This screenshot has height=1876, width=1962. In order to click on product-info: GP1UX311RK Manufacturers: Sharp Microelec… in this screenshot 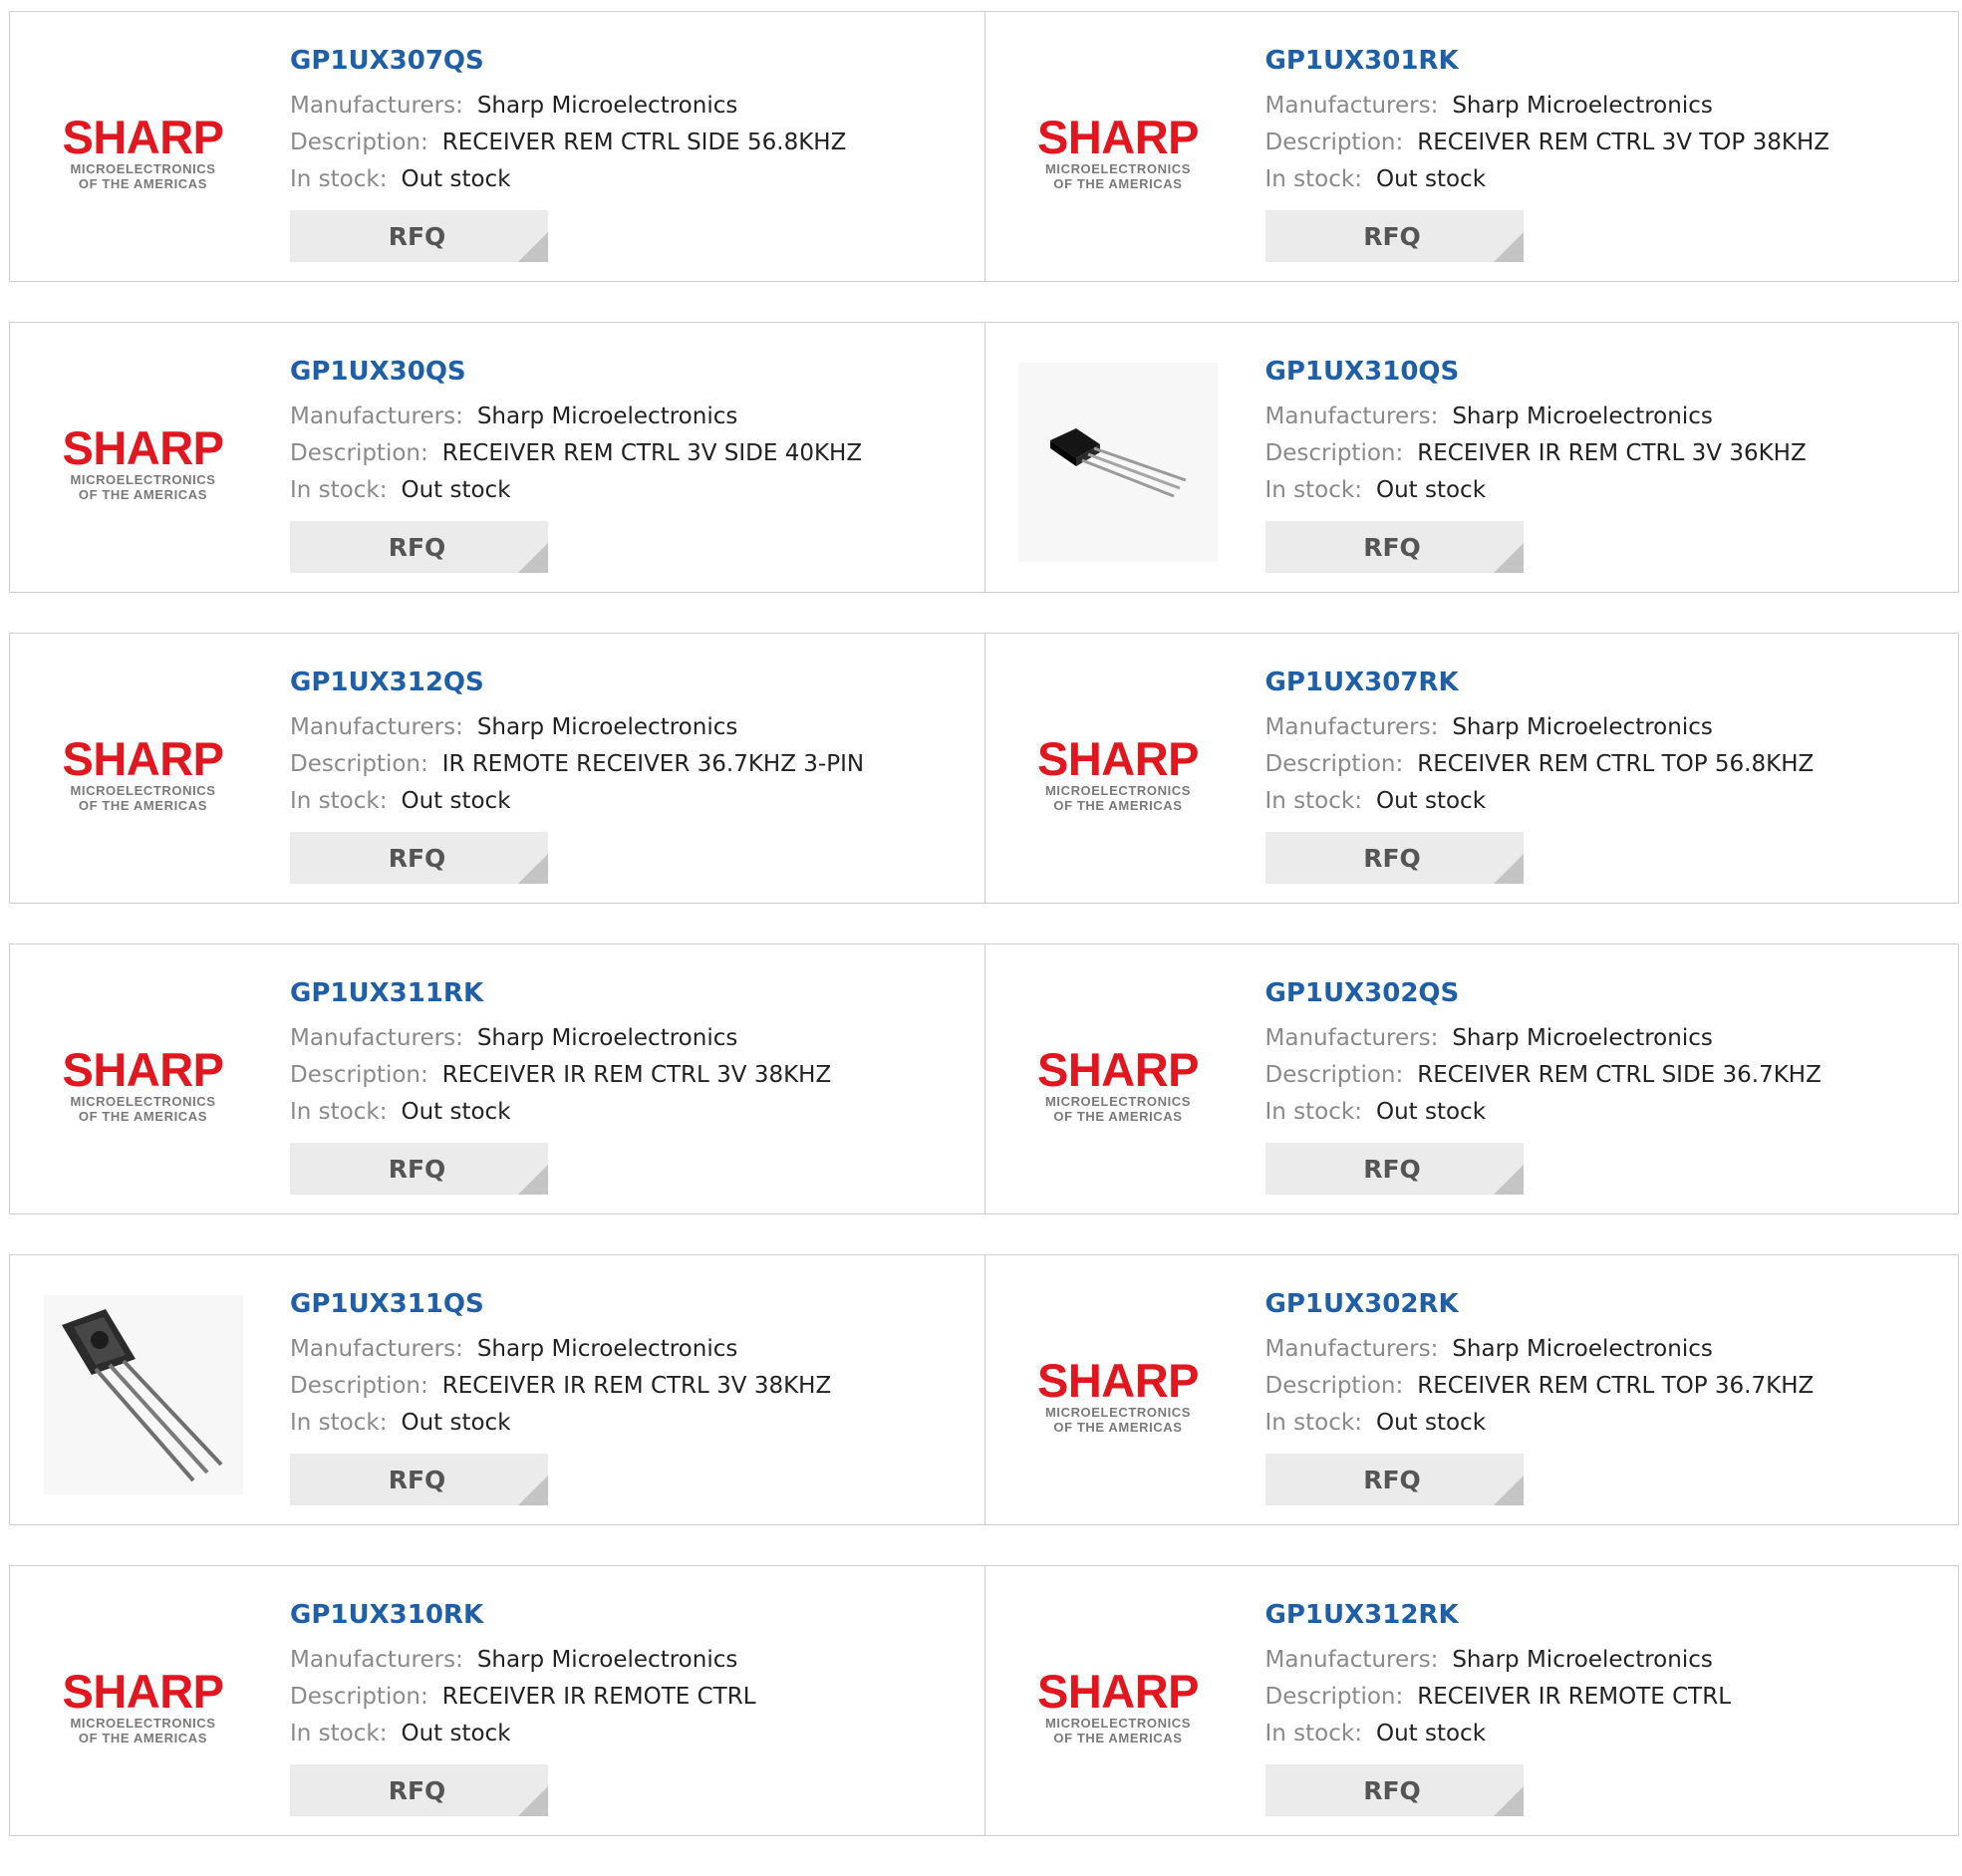, I will do `click(632, 1054)`.